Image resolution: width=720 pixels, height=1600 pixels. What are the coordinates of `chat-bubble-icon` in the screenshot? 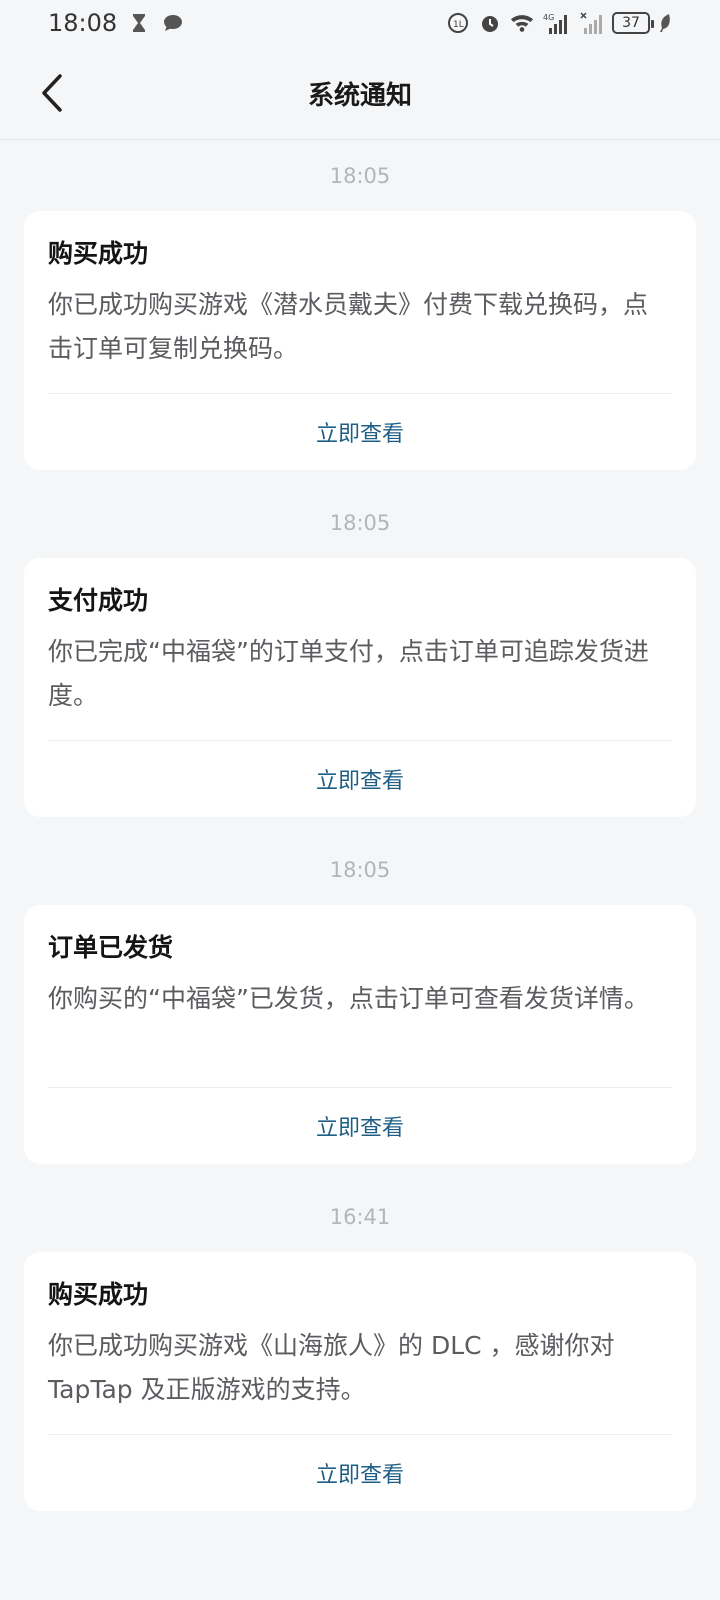 It's located at (173, 23).